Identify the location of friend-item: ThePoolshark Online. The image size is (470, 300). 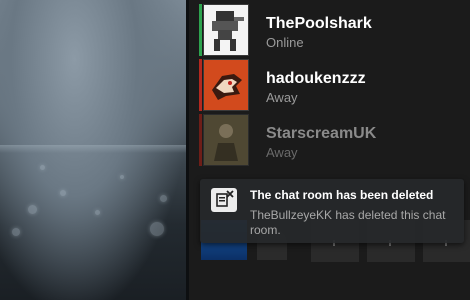
(329, 30).